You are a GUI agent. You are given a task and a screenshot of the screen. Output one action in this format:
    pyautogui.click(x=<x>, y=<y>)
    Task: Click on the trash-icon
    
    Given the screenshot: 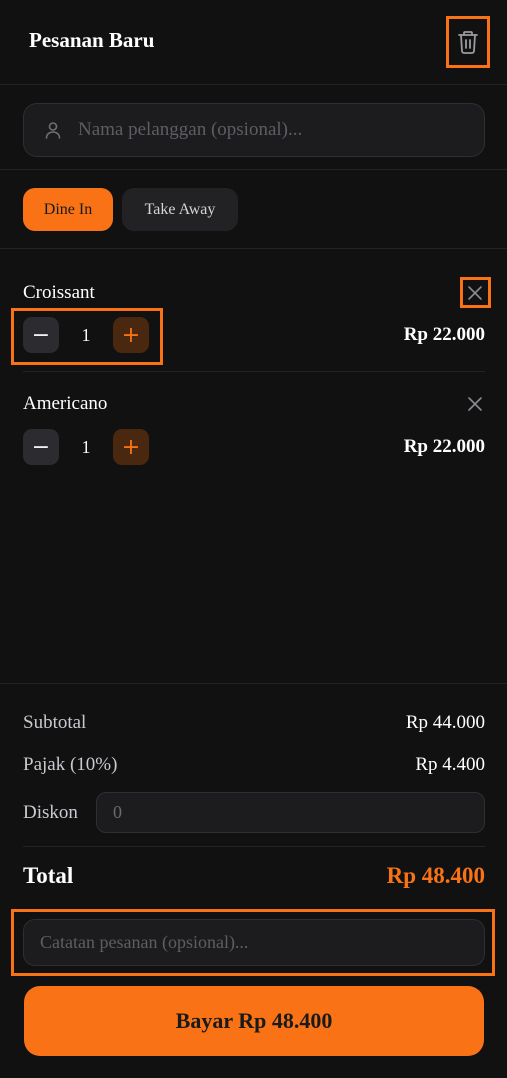 What is the action you would take?
    pyautogui.click(x=468, y=42)
    